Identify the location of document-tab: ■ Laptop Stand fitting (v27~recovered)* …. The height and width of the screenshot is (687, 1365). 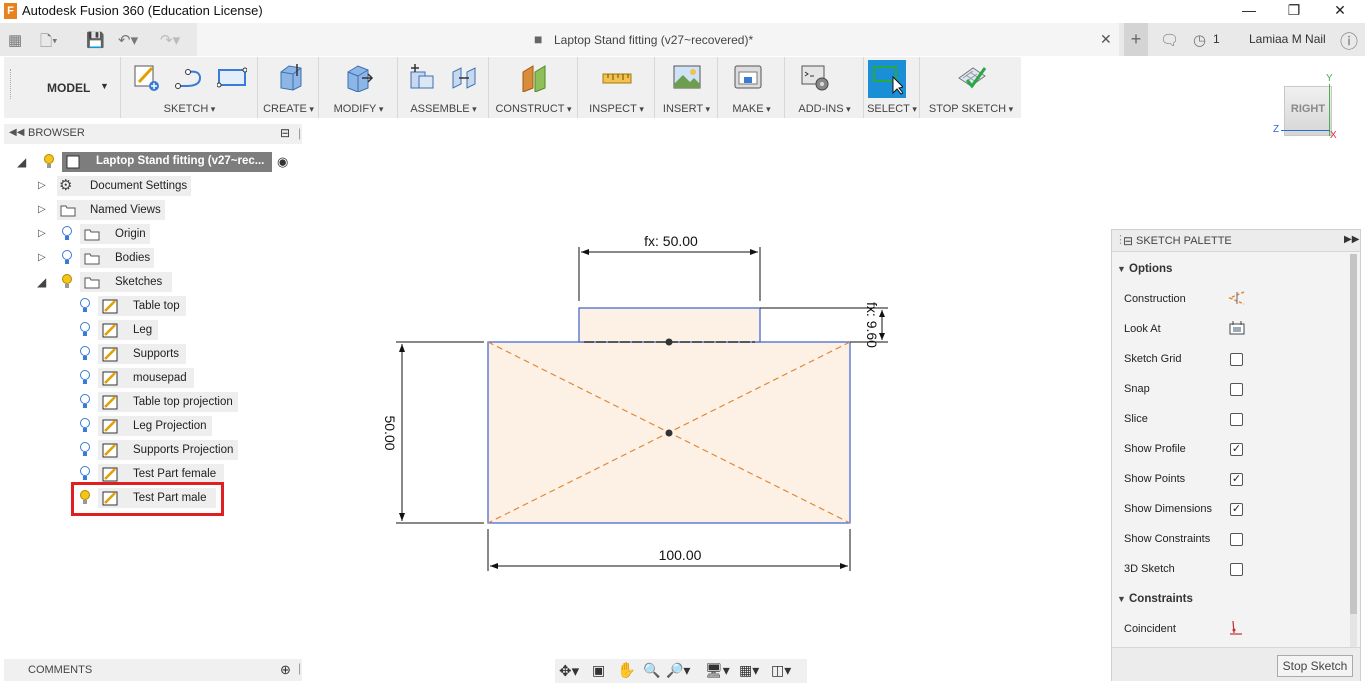
(658, 39).